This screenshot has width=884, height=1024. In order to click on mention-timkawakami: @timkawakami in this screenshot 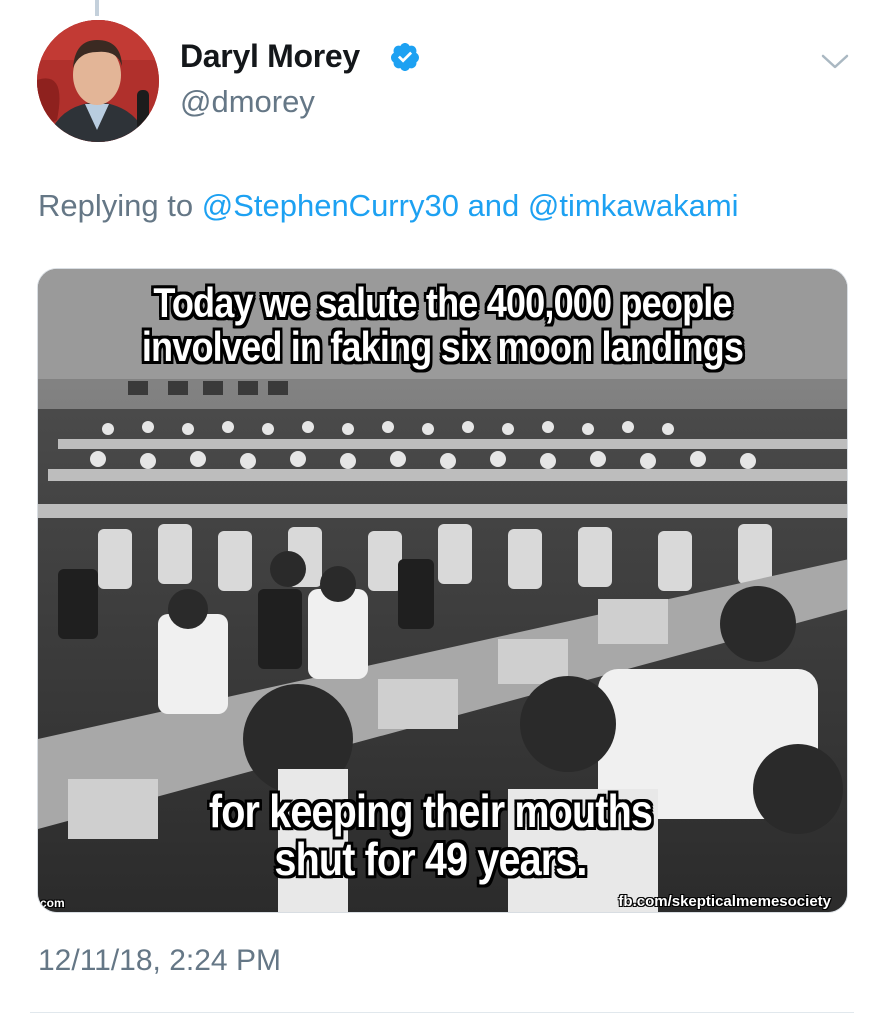, I will do `click(633, 205)`.